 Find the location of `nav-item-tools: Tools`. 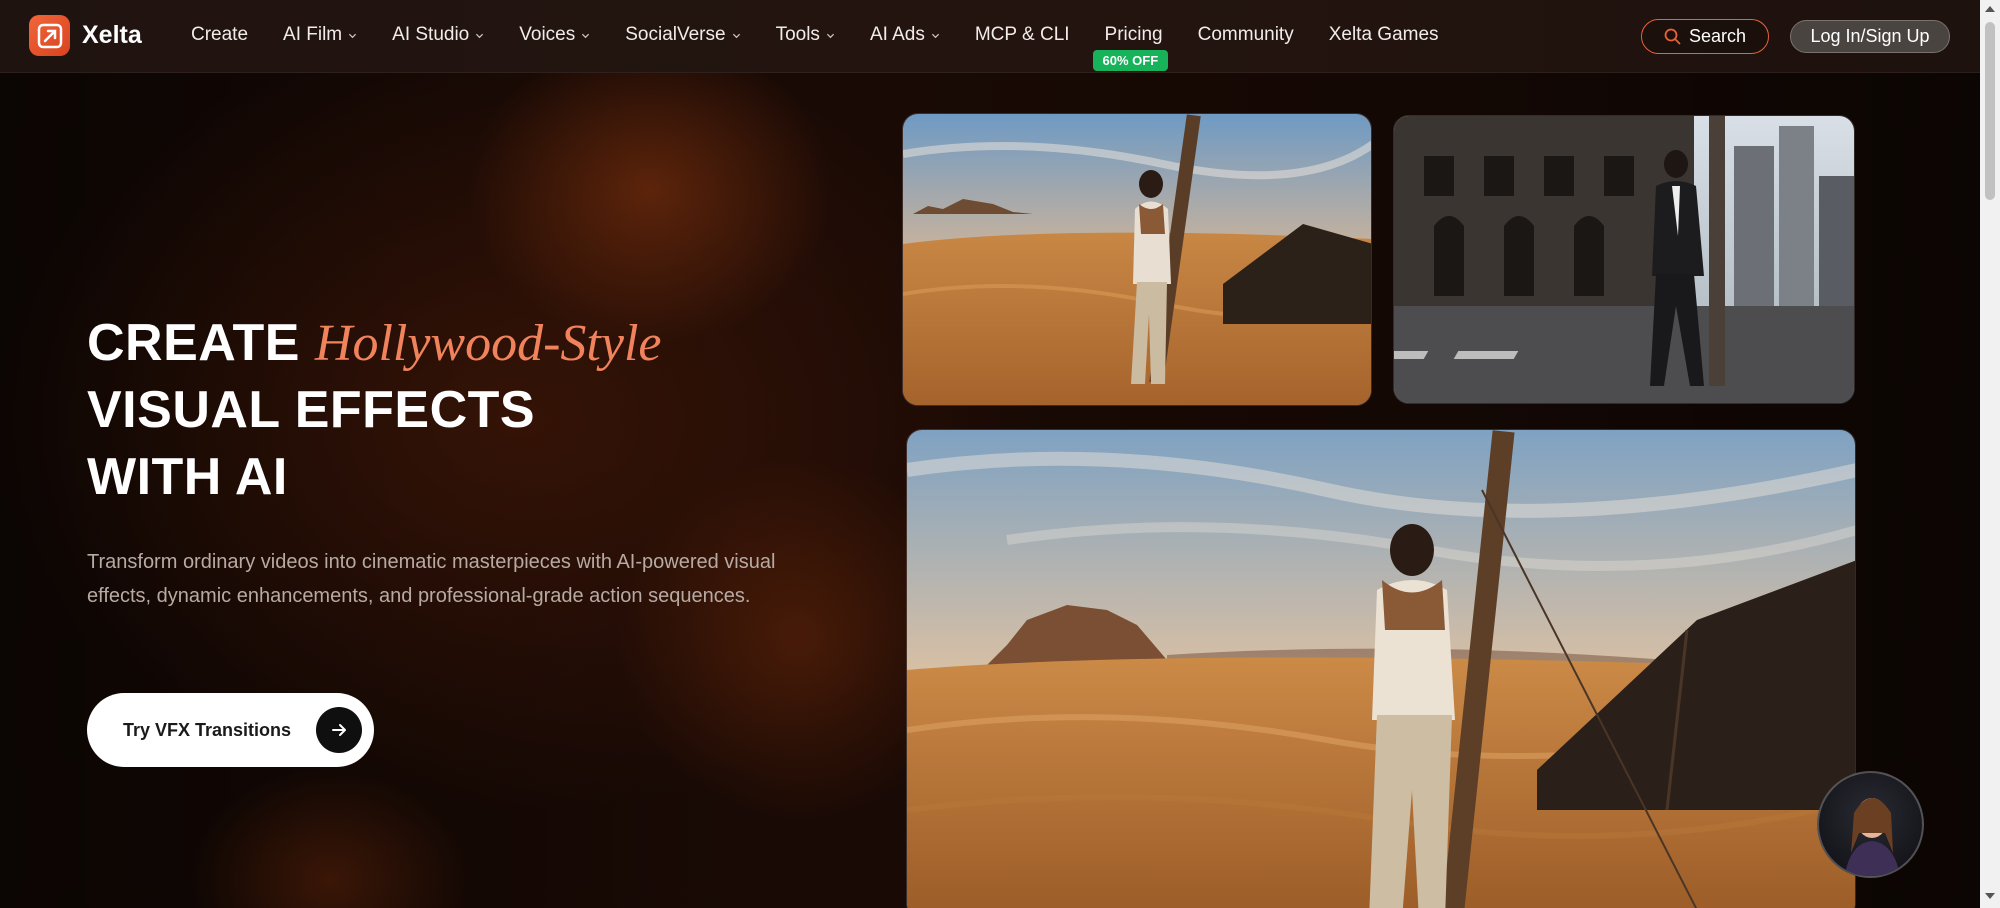

nav-item-tools: Tools is located at coordinates (805, 35).